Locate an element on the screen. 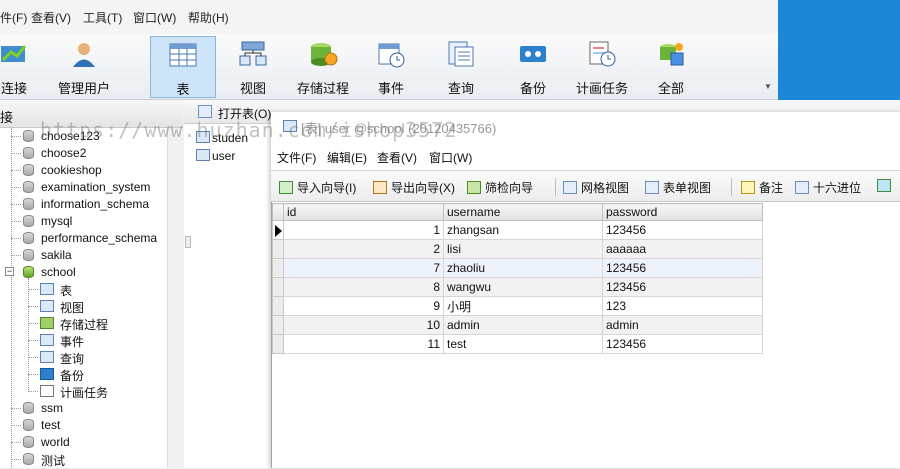 Image resolution: width=900 pixels, height=469 pixels. cell-password: 123 is located at coordinates (682, 306).